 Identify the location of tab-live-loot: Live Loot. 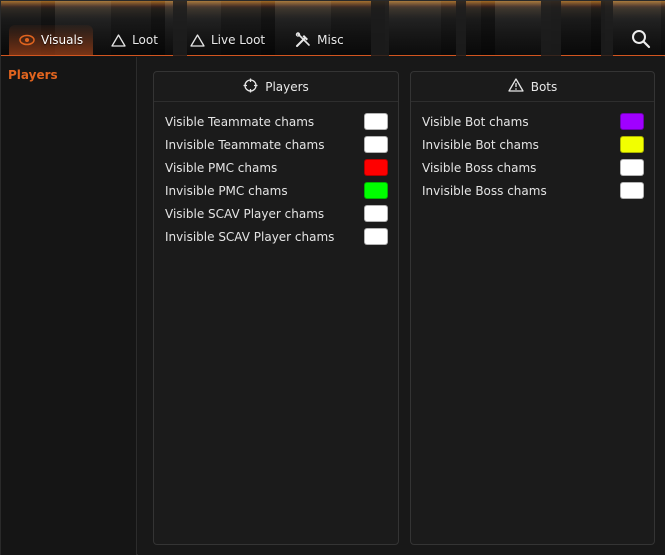
(227, 40).